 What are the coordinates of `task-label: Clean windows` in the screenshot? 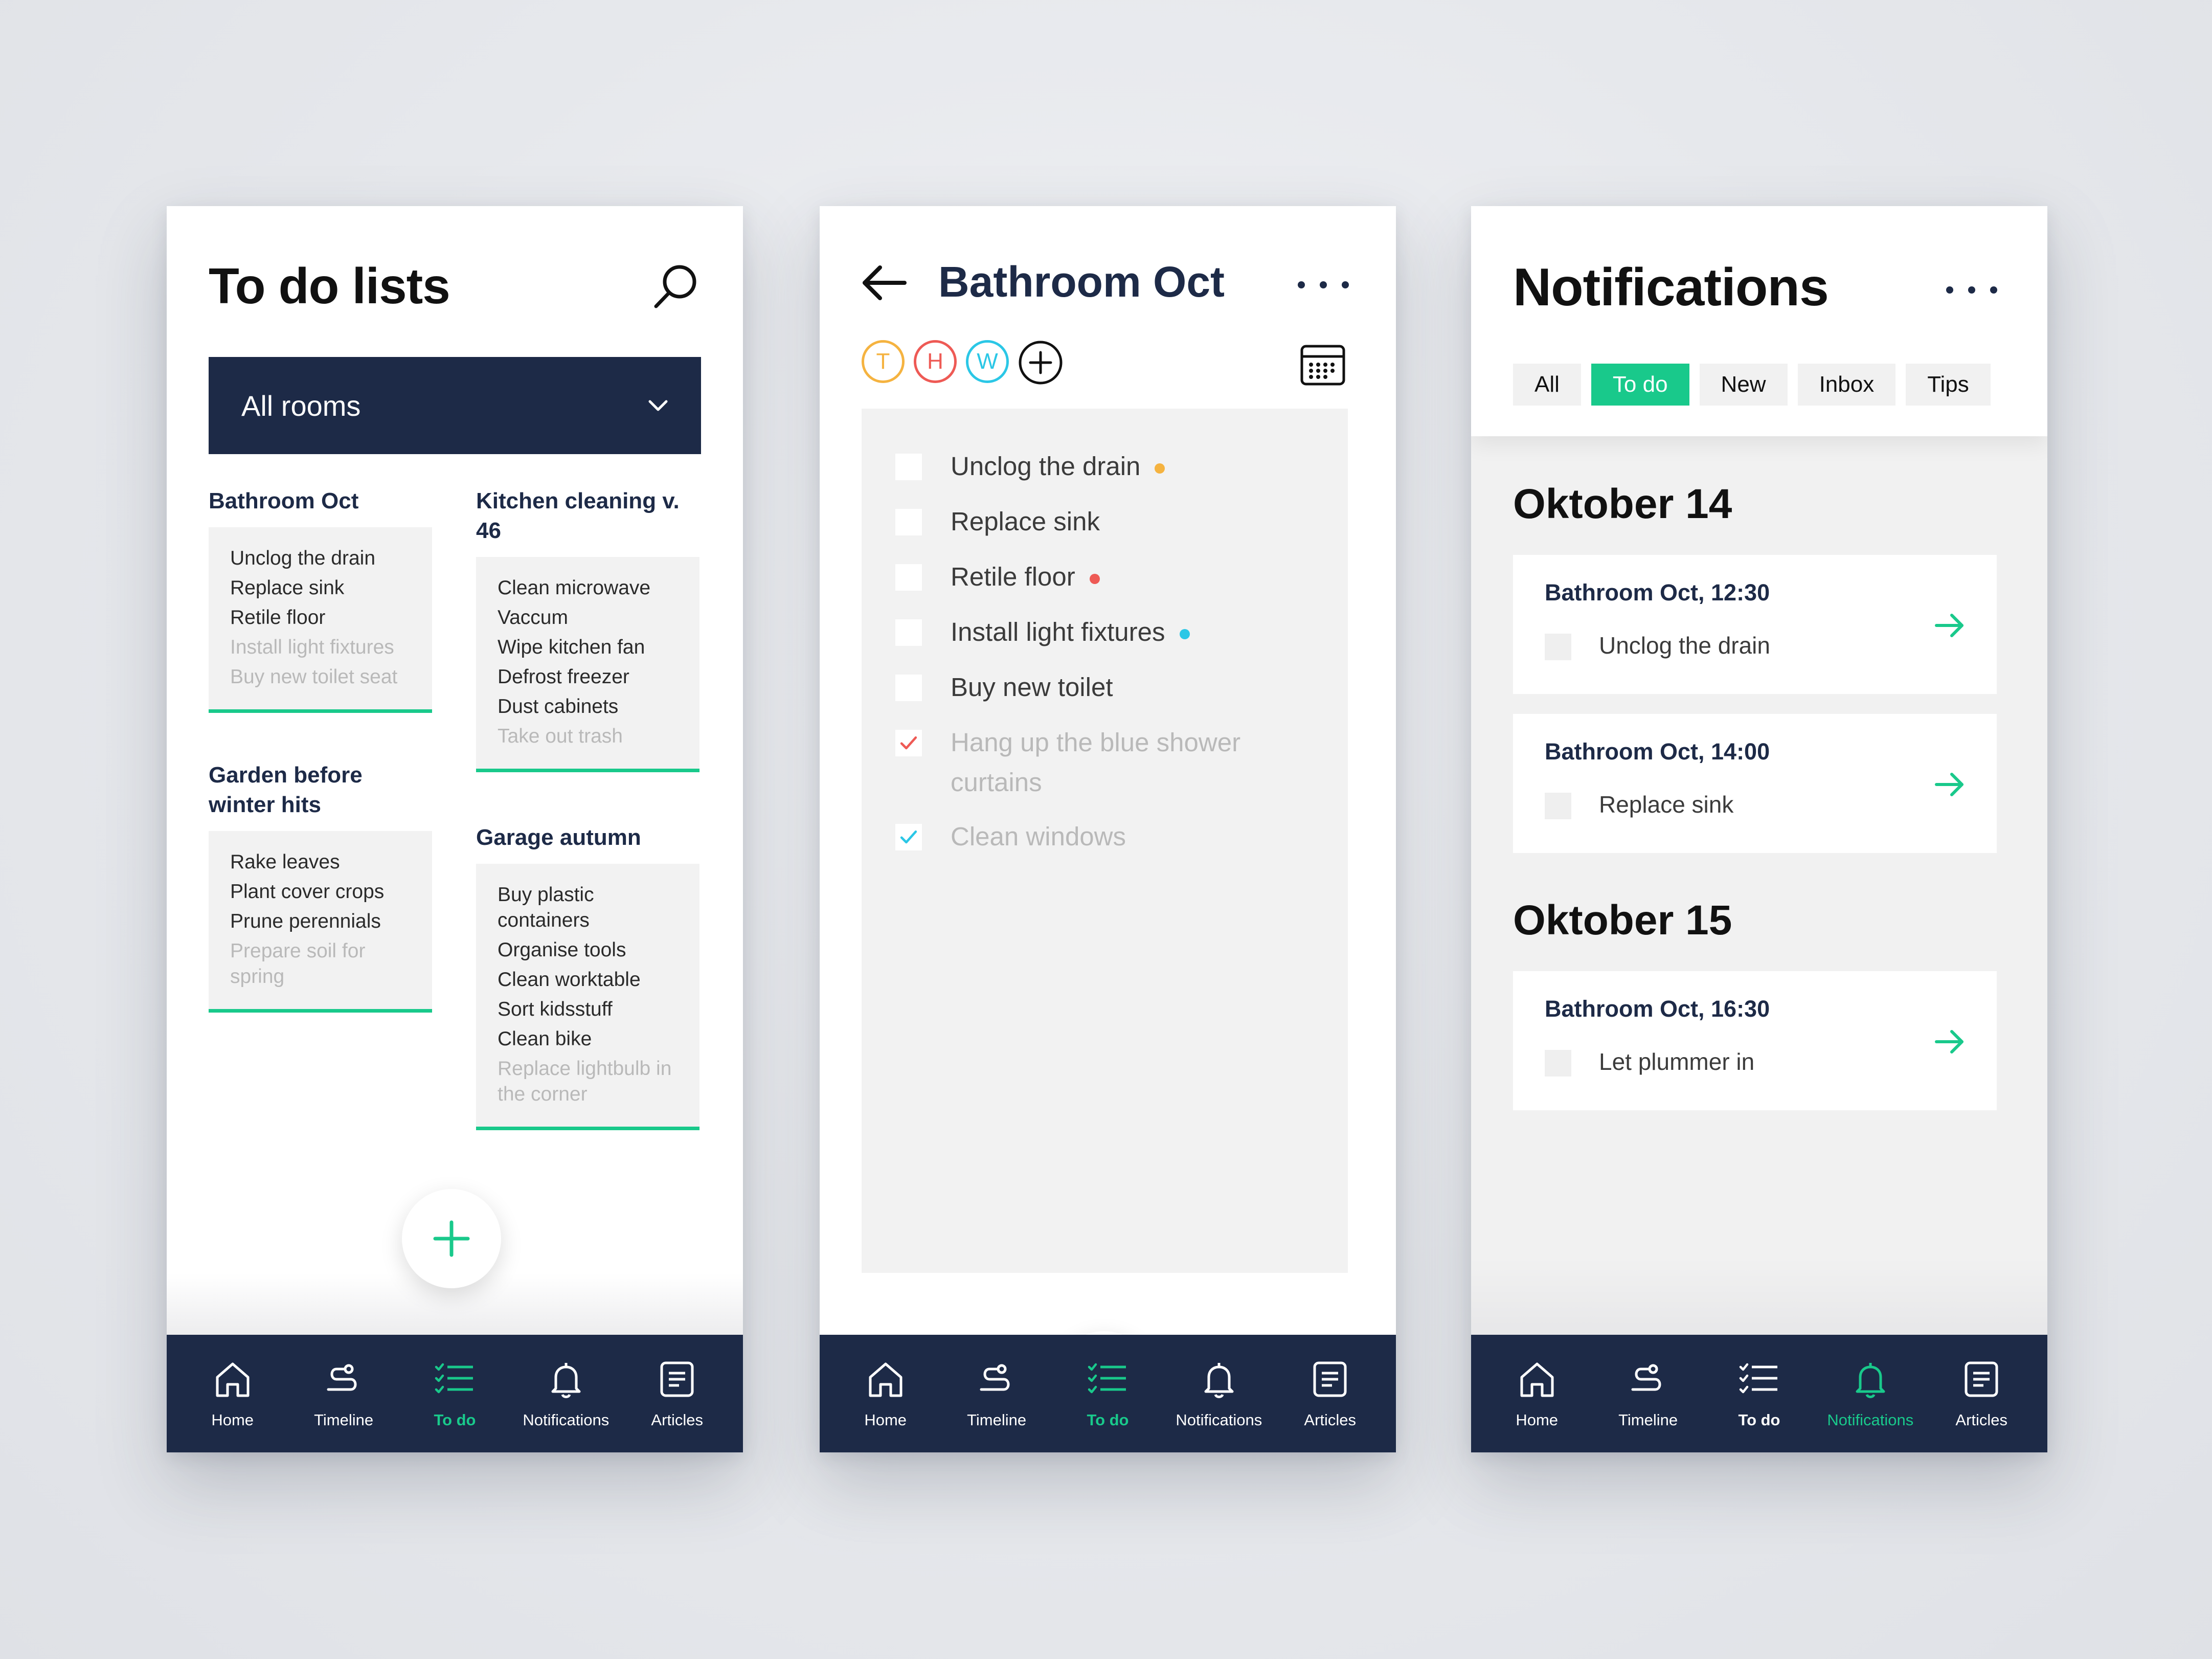 It's located at (1038, 837).